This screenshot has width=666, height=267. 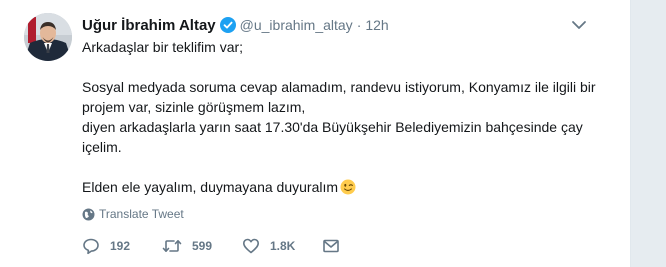 I want to click on reply-count: 192, so click(x=120, y=246).